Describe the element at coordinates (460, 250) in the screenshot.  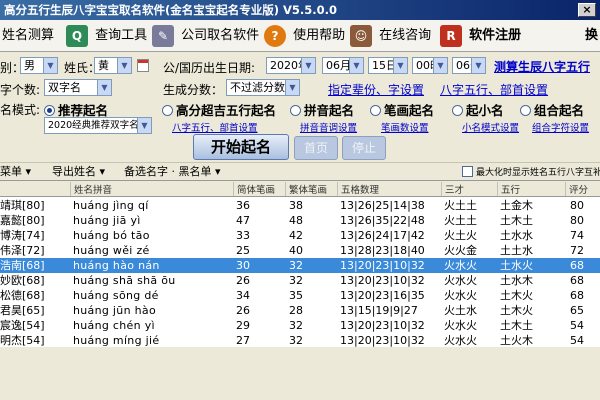
I see `sancai-cell: 火火金` at that location.